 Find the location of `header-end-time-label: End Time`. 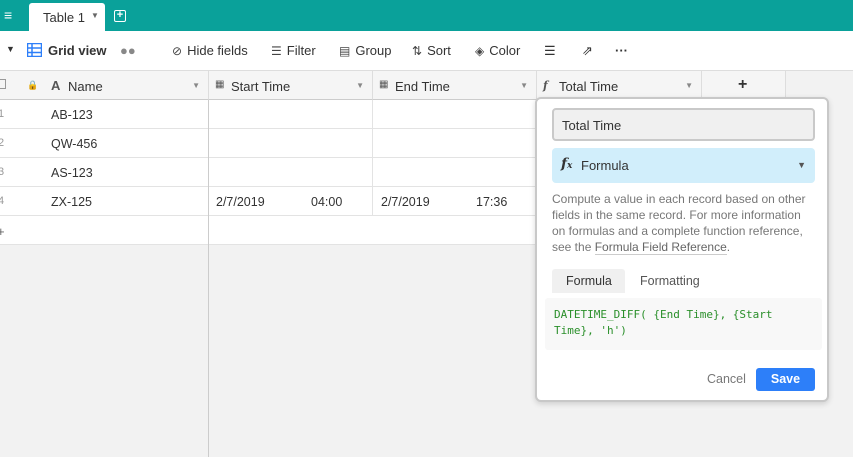

header-end-time-label: End Time is located at coordinates (422, 86).